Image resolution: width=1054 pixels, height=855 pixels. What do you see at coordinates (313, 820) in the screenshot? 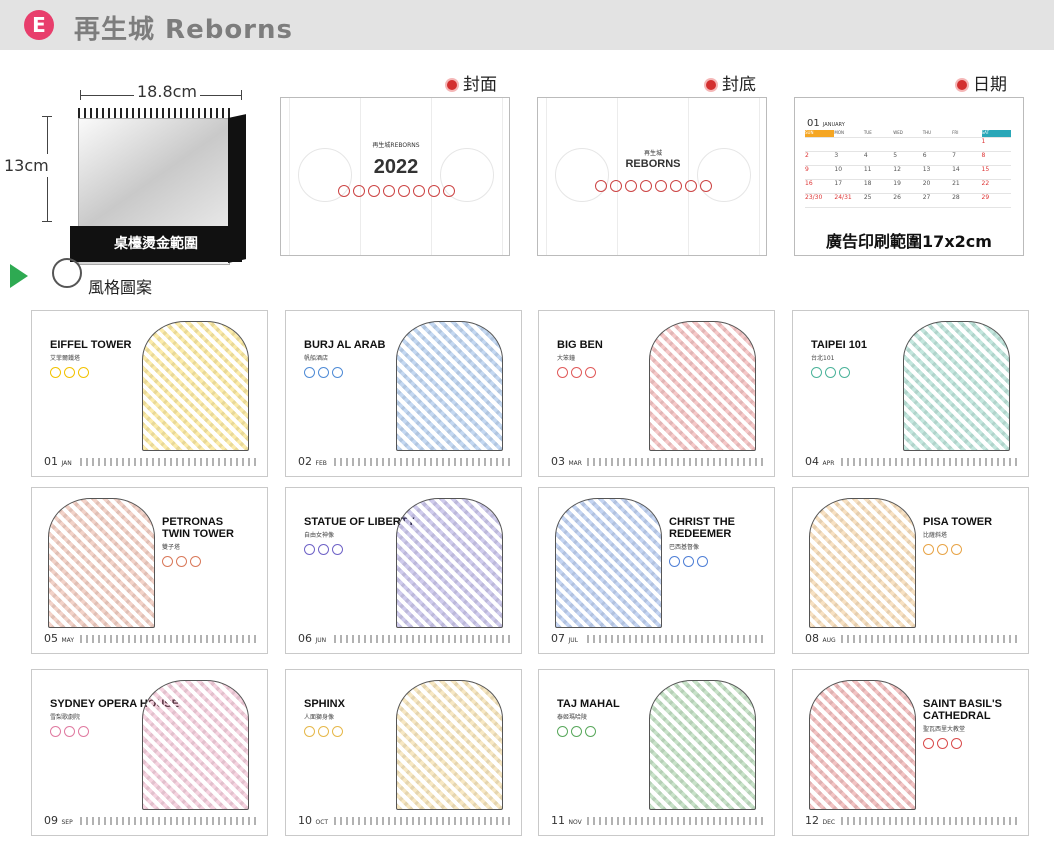
I see `month-label: 10 OCT` at bounding box center [313, 820].